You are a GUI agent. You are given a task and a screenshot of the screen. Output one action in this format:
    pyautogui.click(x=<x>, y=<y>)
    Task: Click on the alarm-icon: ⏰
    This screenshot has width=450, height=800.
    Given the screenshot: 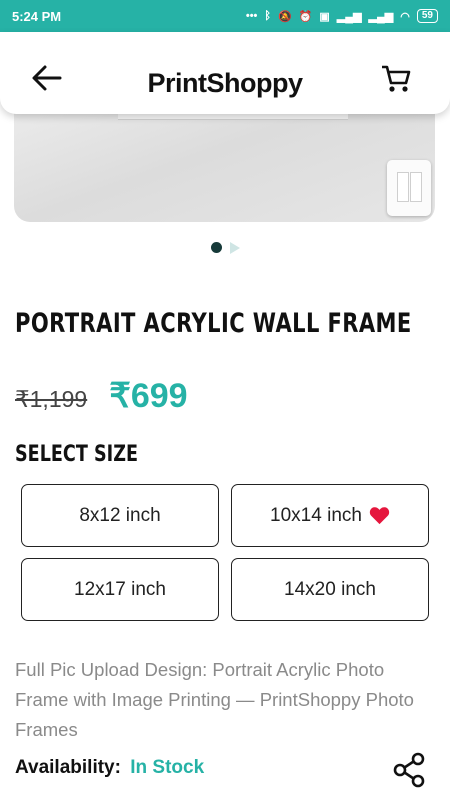 What is the action you would take?
    pyautogui.click(x=305, y=16)
    